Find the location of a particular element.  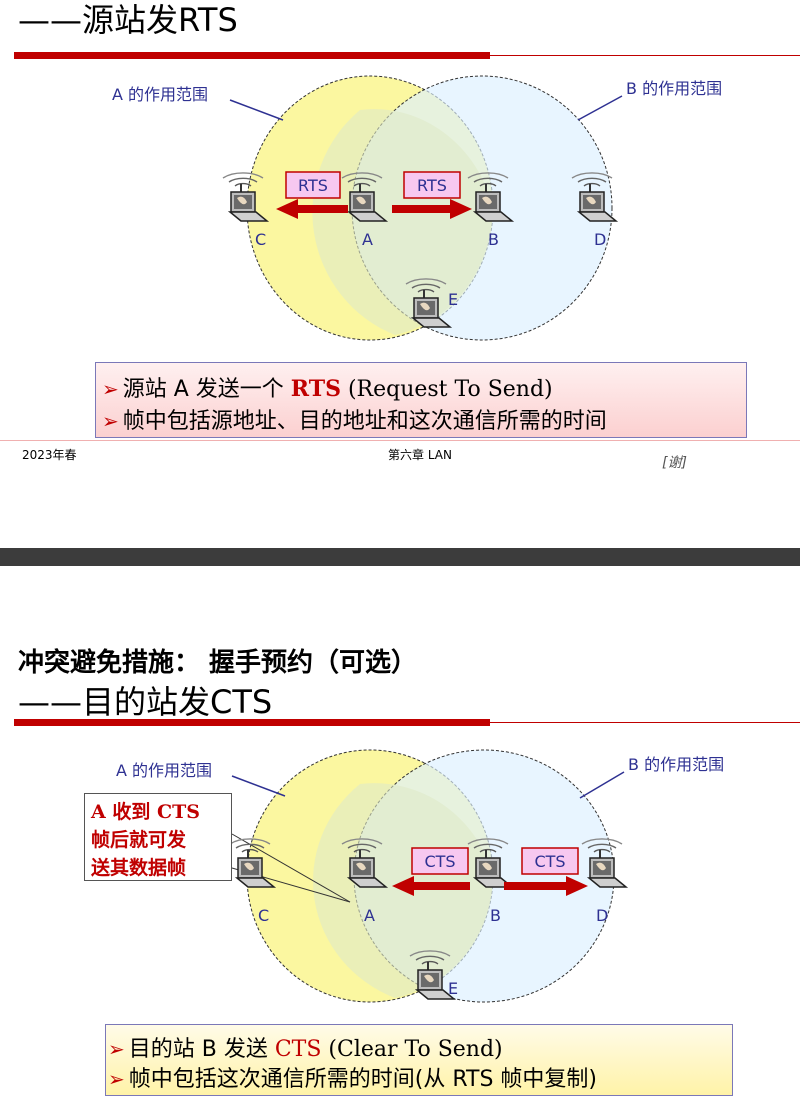

rts-label-left: RTS is located at coordinates (313, 185).